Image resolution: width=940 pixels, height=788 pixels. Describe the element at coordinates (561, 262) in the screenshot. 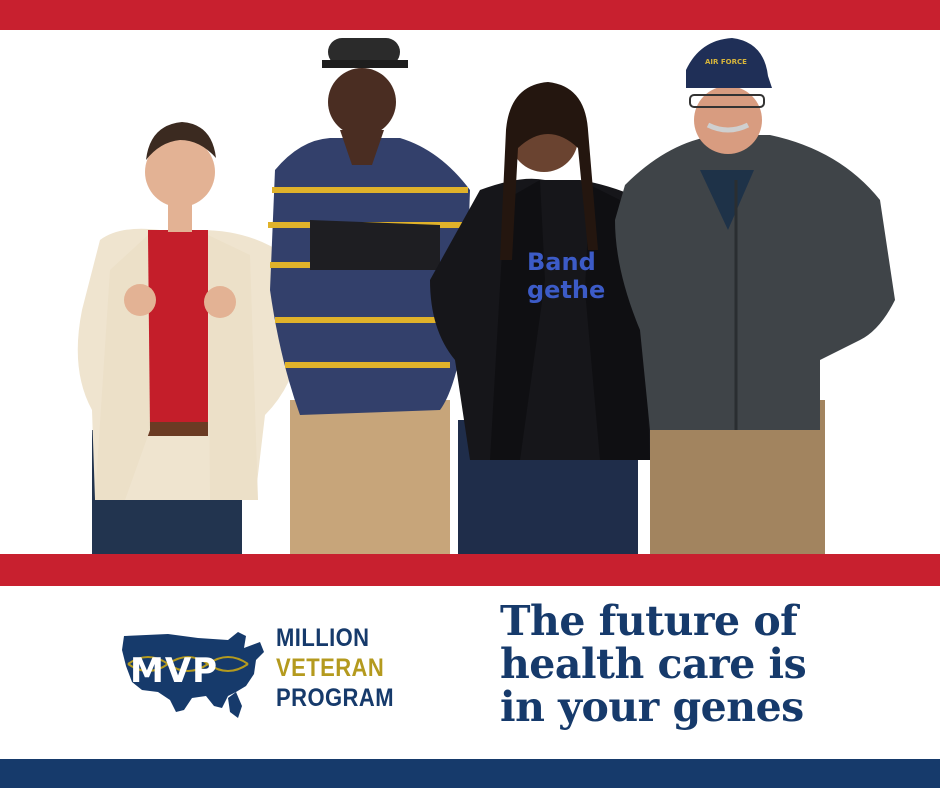

I see `shirt-text: Band` at that location.